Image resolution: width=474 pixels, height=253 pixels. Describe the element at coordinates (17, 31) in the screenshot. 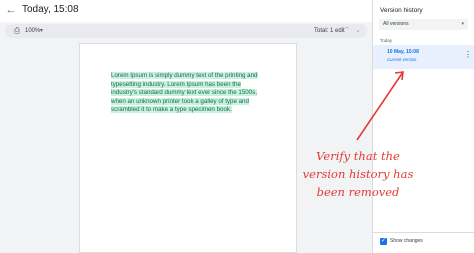

I see `printer-icon: ⎙` at that location.